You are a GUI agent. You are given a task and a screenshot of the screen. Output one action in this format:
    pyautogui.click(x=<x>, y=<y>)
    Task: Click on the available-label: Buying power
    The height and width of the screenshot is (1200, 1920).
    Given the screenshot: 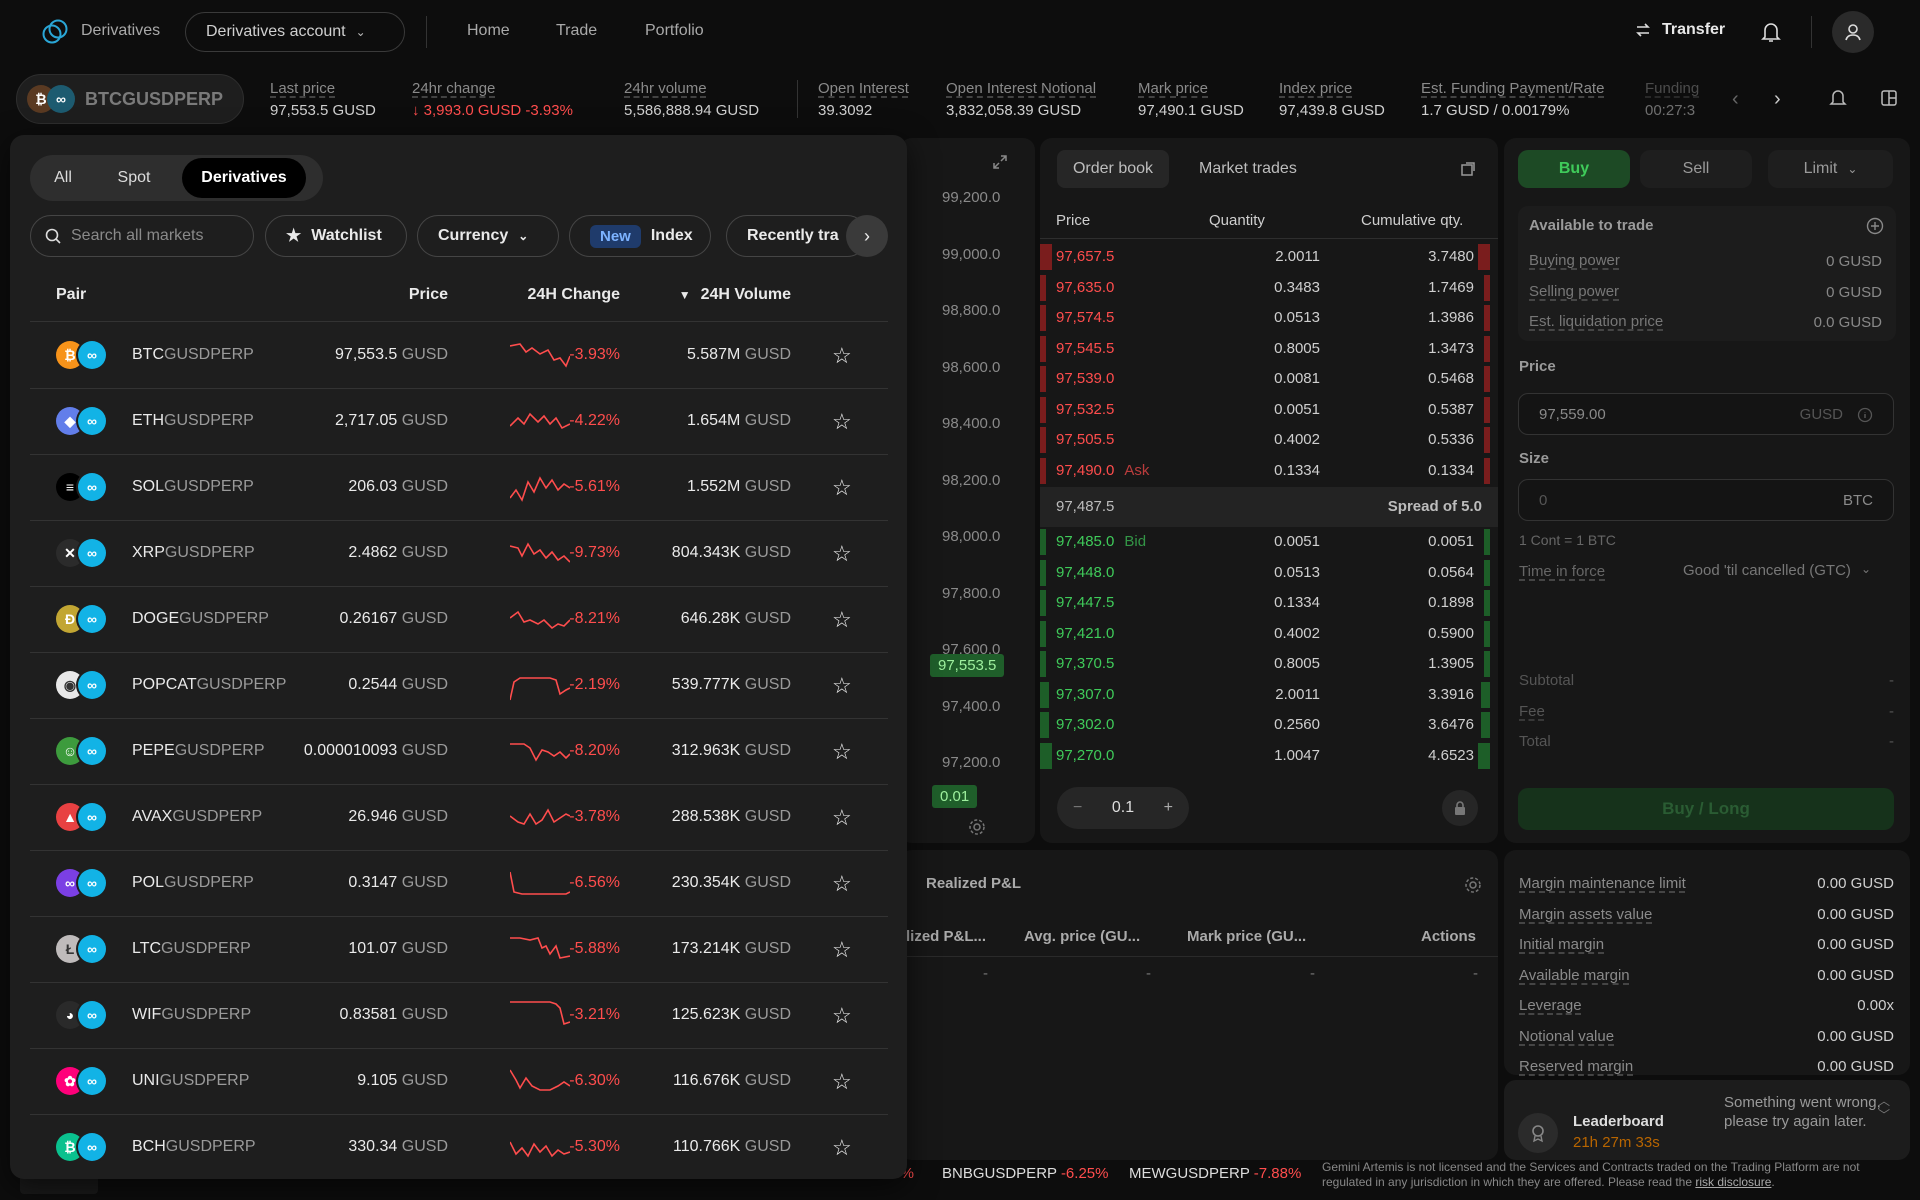 What is the action you would take?
    pyautogui.click(x=1574, y=260)
    